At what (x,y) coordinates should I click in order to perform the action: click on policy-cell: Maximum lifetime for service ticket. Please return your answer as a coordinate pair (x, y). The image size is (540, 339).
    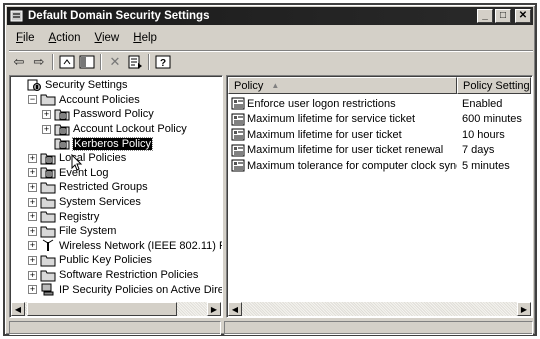
    Looking at the image, I should click on (342, 119).